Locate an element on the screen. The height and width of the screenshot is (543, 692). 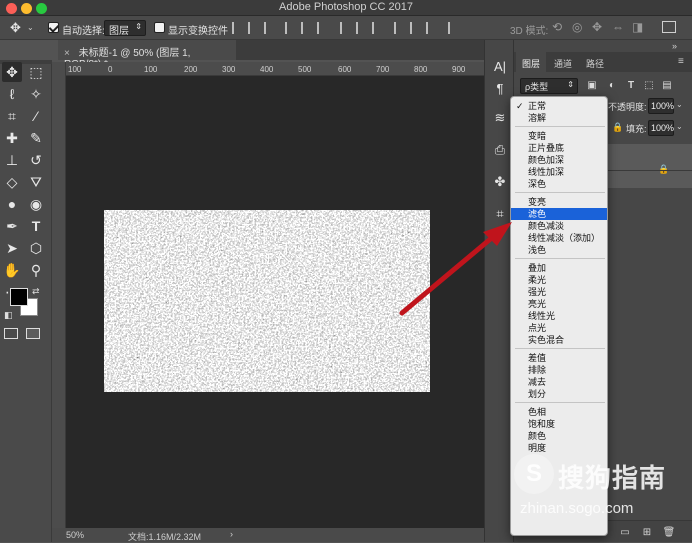
shapes-icon: ✤ is located at coordinates (500, 182).